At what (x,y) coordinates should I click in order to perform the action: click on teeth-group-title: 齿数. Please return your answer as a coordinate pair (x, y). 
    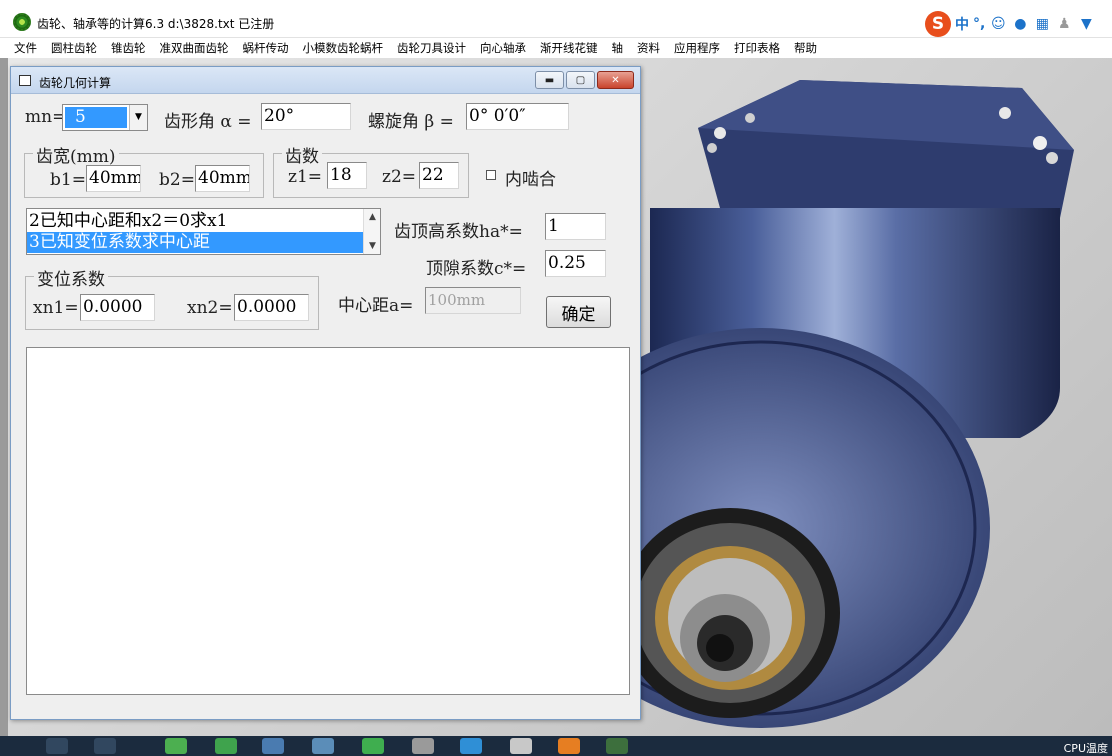
    Looking at the image, I should click on (302, 154).